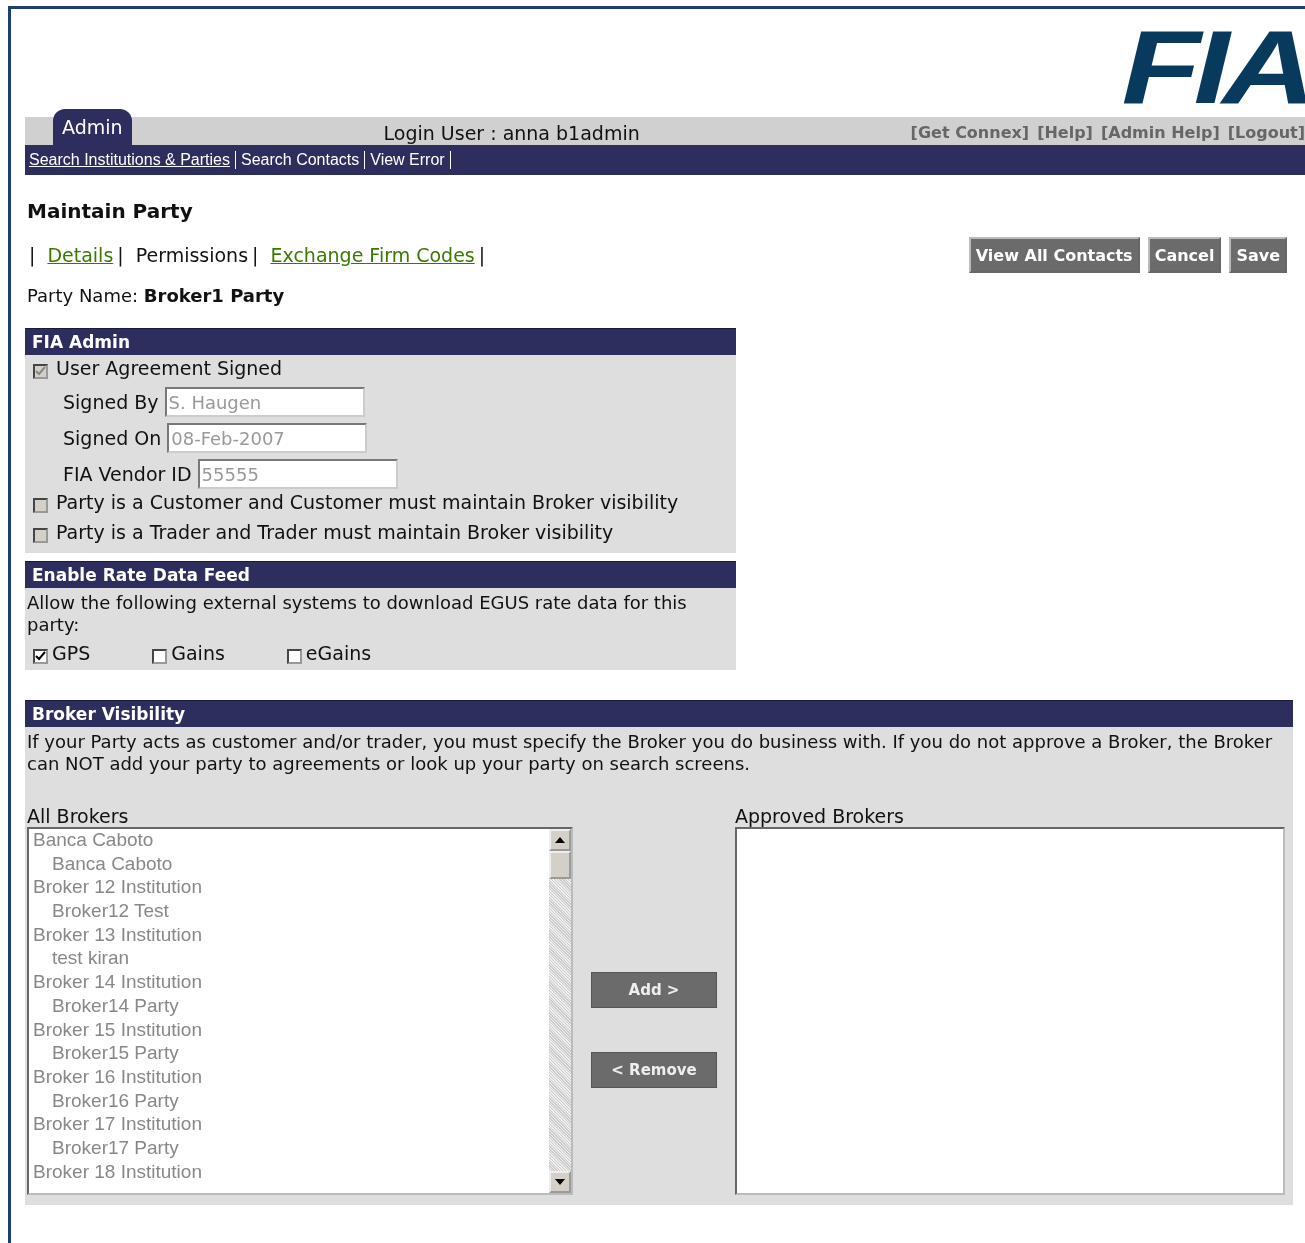 The width and height of the screenshot is (1305, 1243). I want to click on list-item: Broker14 Party, so click(289, 1006).